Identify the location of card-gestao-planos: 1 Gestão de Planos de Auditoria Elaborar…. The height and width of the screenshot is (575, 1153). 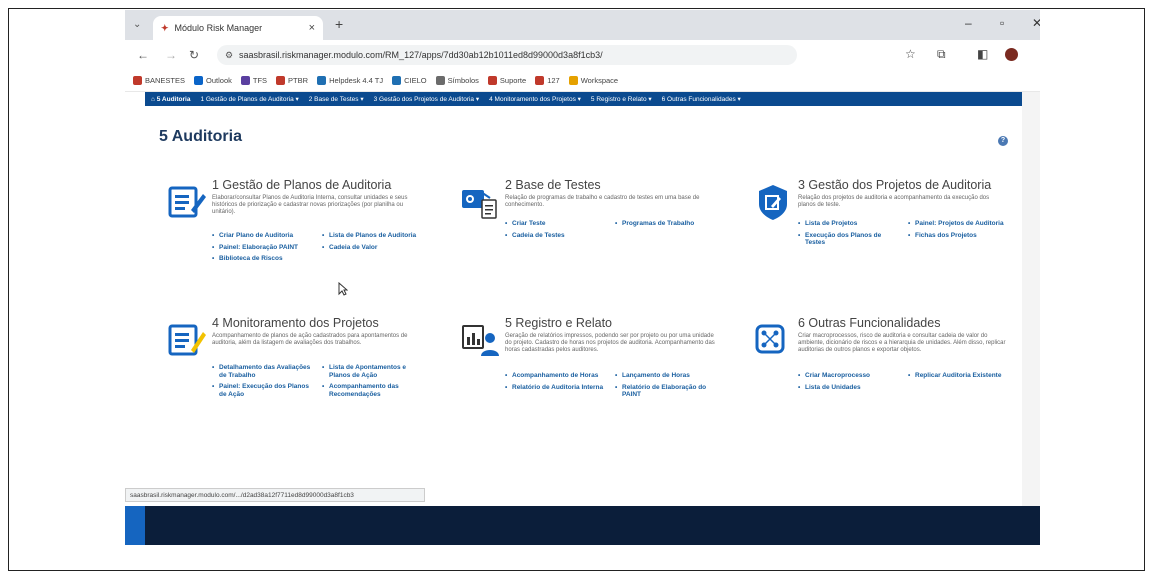
(292, 238).